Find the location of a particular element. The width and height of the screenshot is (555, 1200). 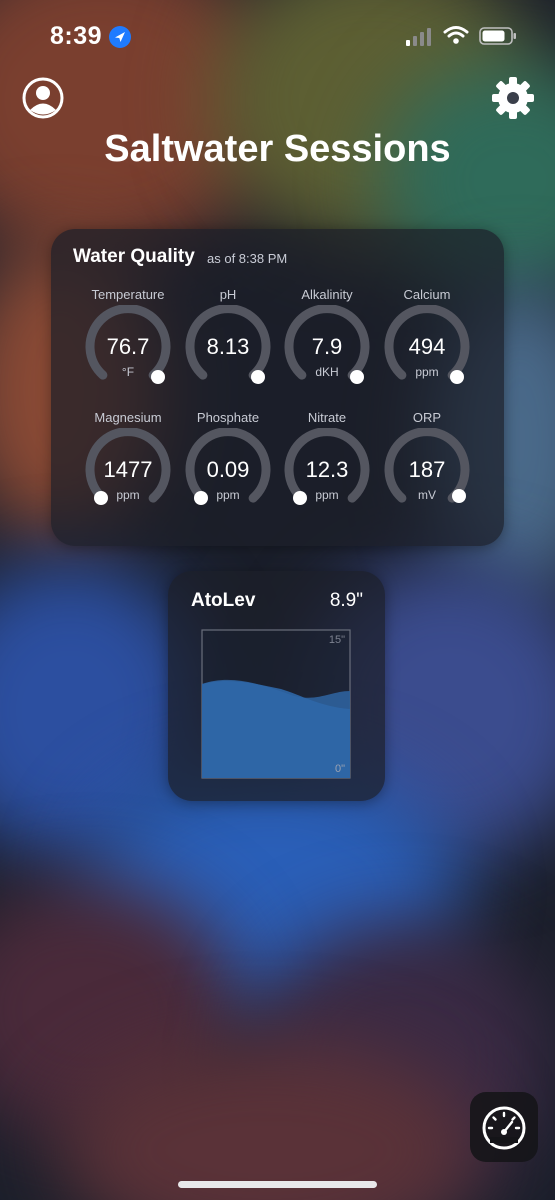

page-title: Saltwater Sessions is located at coordinates (277, 149).